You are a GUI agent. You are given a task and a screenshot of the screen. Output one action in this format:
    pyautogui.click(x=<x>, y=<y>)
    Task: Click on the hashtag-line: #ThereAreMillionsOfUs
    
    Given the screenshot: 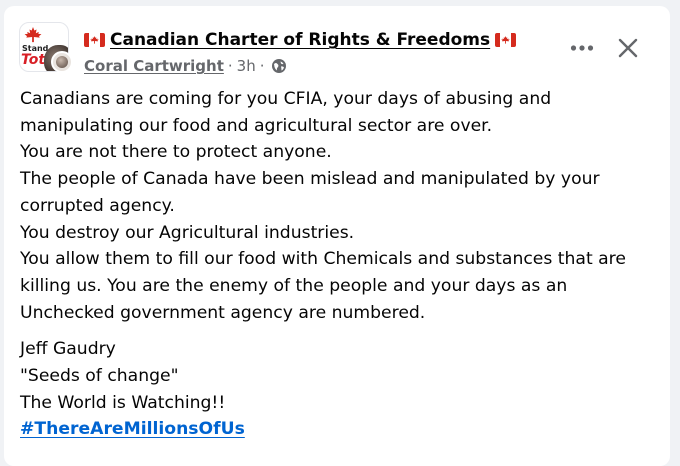 What is the action you would take?
    pyautogui.click(x=340, y=429)
    